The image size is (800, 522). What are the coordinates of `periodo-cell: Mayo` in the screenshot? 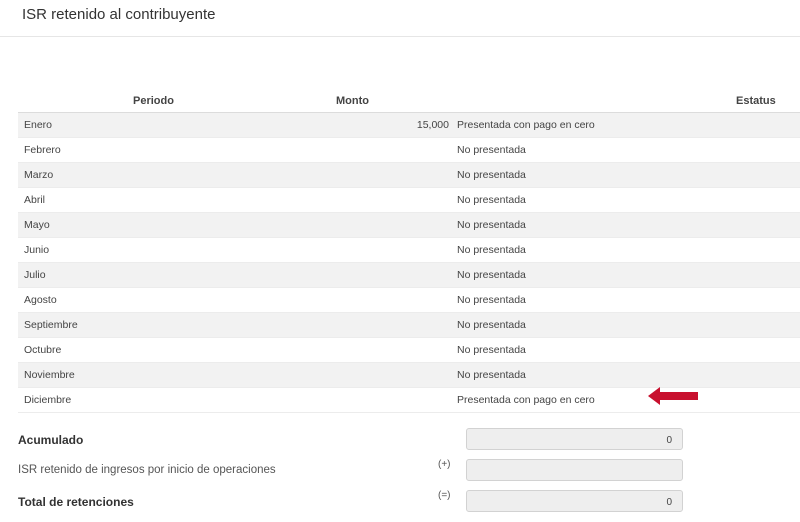 It's located at (37, 225).